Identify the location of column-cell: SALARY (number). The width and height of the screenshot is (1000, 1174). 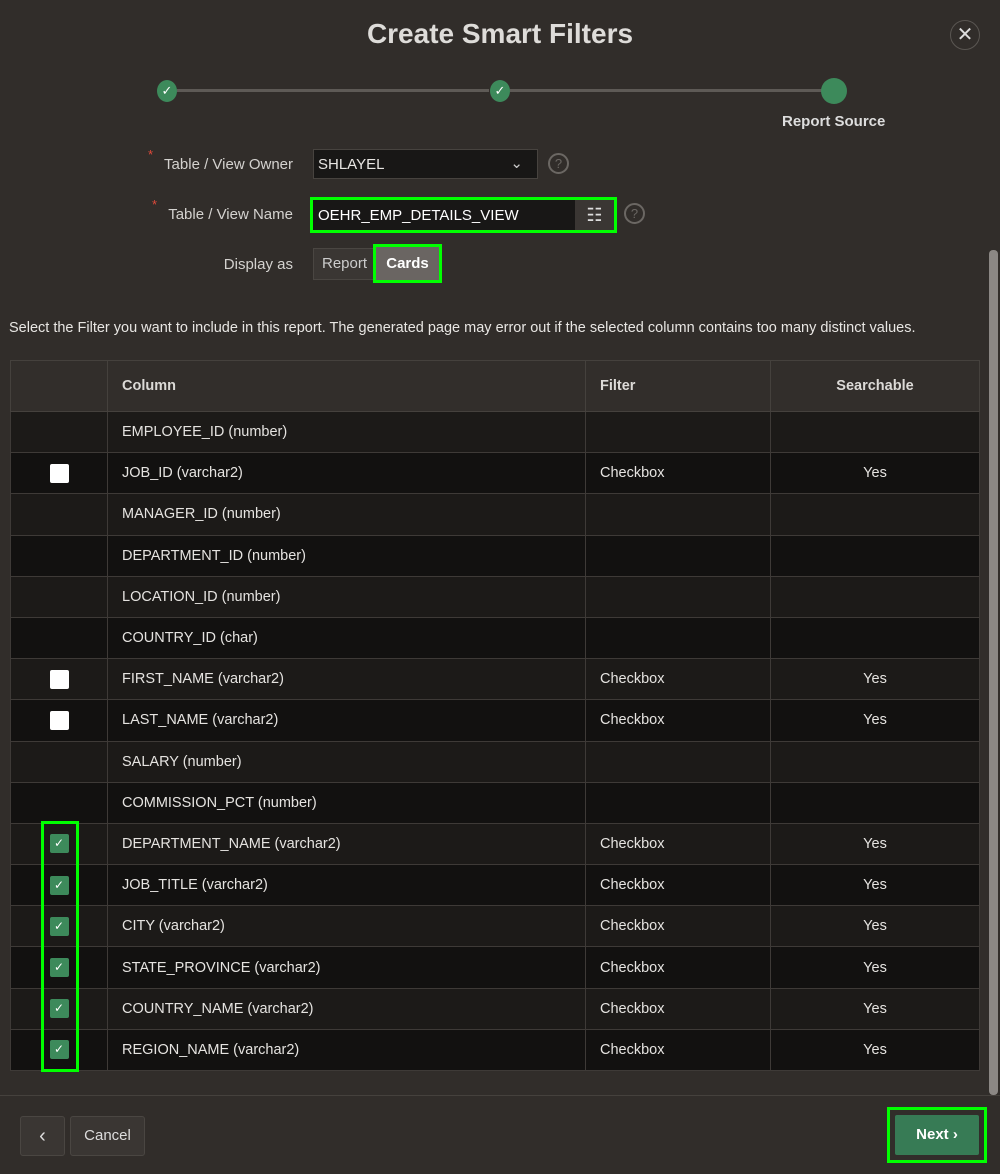
(346, 761).